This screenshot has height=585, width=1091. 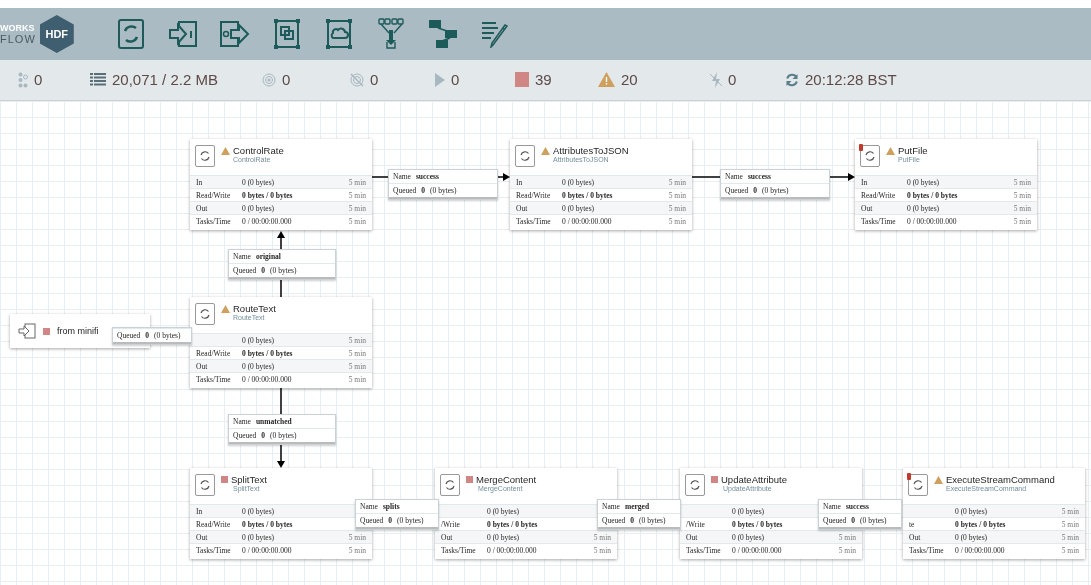 What do you see at coordinates (543, 79) in the screenshot?
I see `status-value: 39` at bounding box center [543, 79].